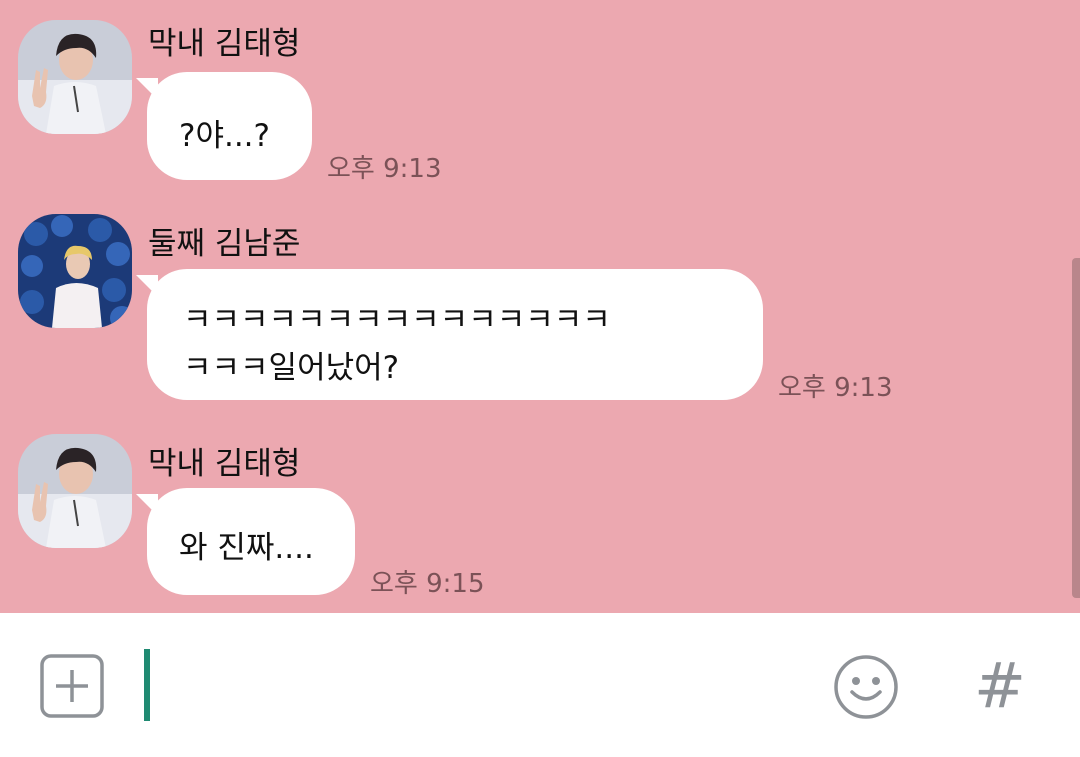 The image size is (1080, 757). I want to click on message-bubble: ?야...?, so click(224, 126).